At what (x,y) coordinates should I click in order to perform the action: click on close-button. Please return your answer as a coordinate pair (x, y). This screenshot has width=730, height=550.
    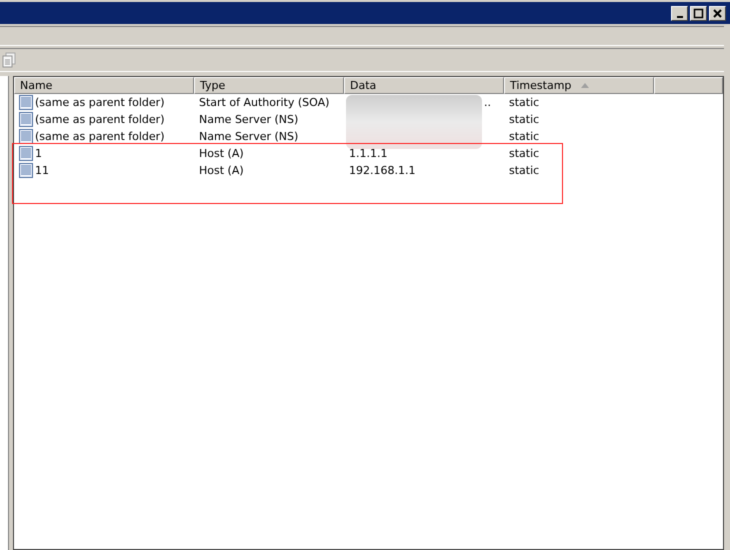
    Looking at the image, I should click on (717, 13).